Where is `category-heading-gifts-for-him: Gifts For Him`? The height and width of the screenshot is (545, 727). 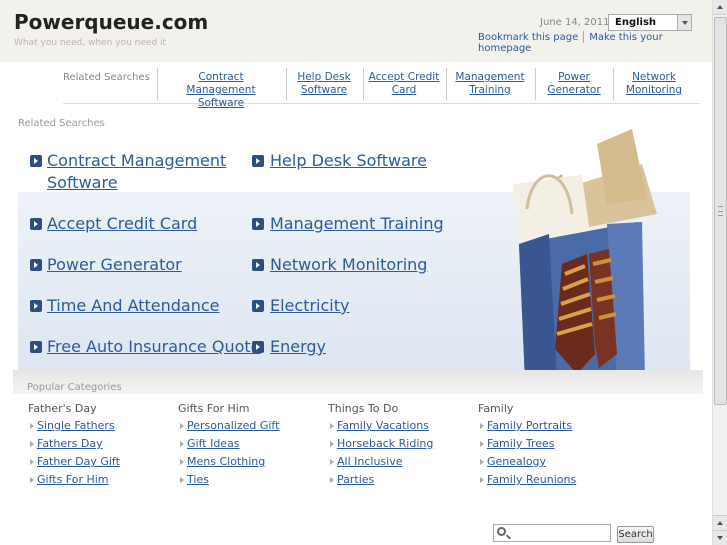 category-heading-gifts-for-him: Gifts For Him is located at coordinates (214, 408).